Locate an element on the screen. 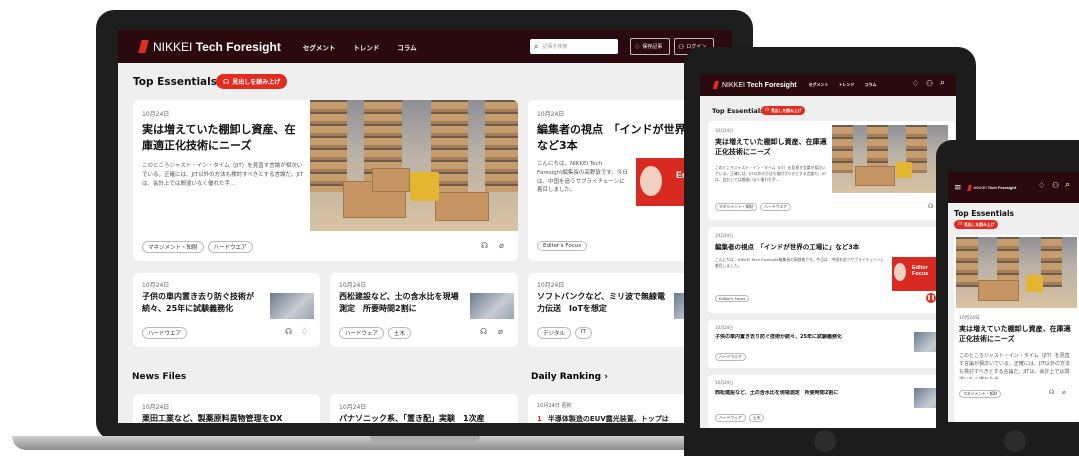 This screenshot has height=456, width=1079. tag-list: デジタル IT is located at coordinates (564, 333).